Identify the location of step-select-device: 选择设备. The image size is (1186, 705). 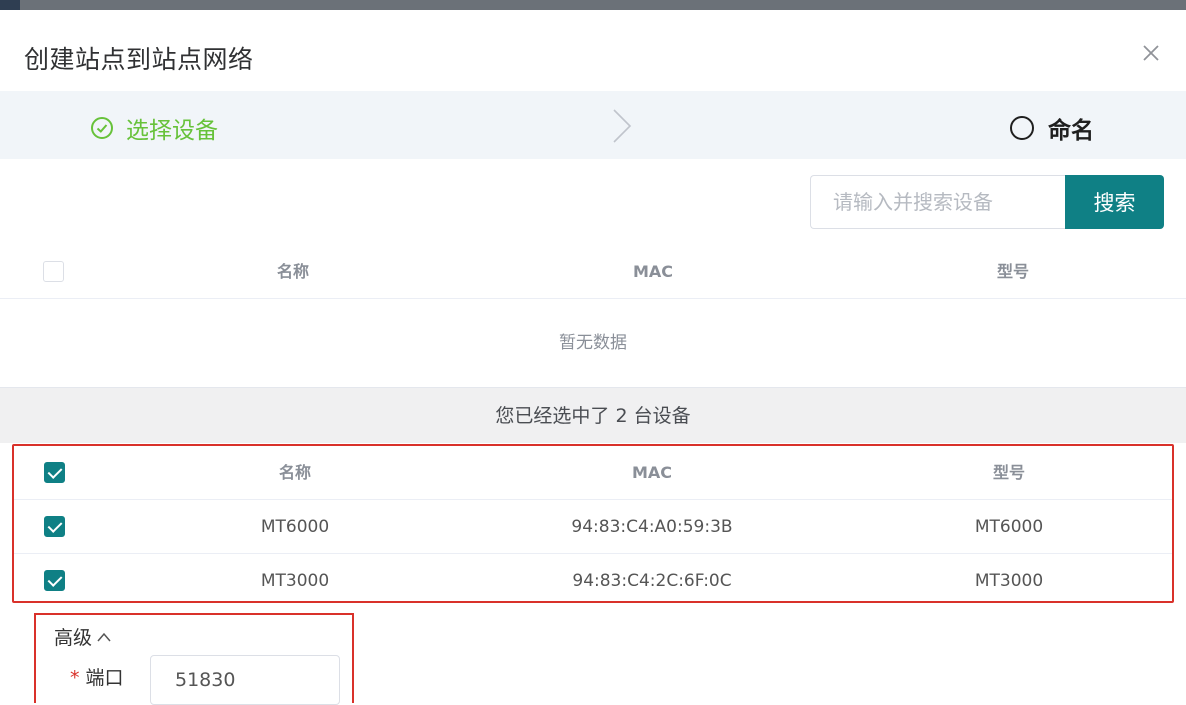
(154, 128).